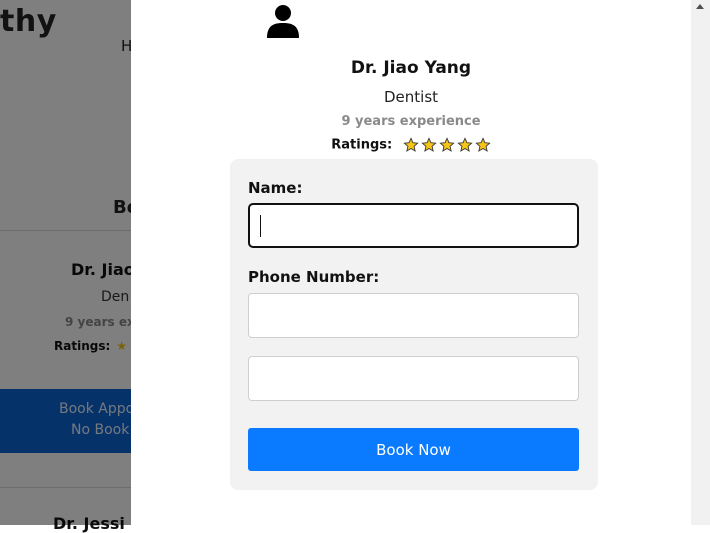 This screenshot has width=710, height=533. Describe the element at coordinates (411, 121) in the screenshot. I see `doctor-experience: 9 years experience` at that location.